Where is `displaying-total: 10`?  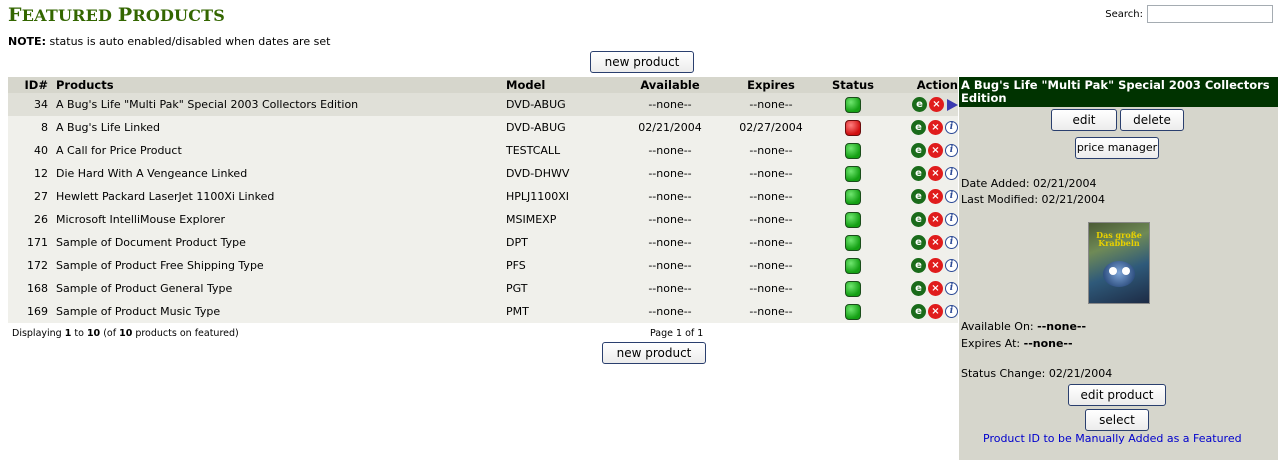
displaying-total: 10 is located at coordinates (126, 333).